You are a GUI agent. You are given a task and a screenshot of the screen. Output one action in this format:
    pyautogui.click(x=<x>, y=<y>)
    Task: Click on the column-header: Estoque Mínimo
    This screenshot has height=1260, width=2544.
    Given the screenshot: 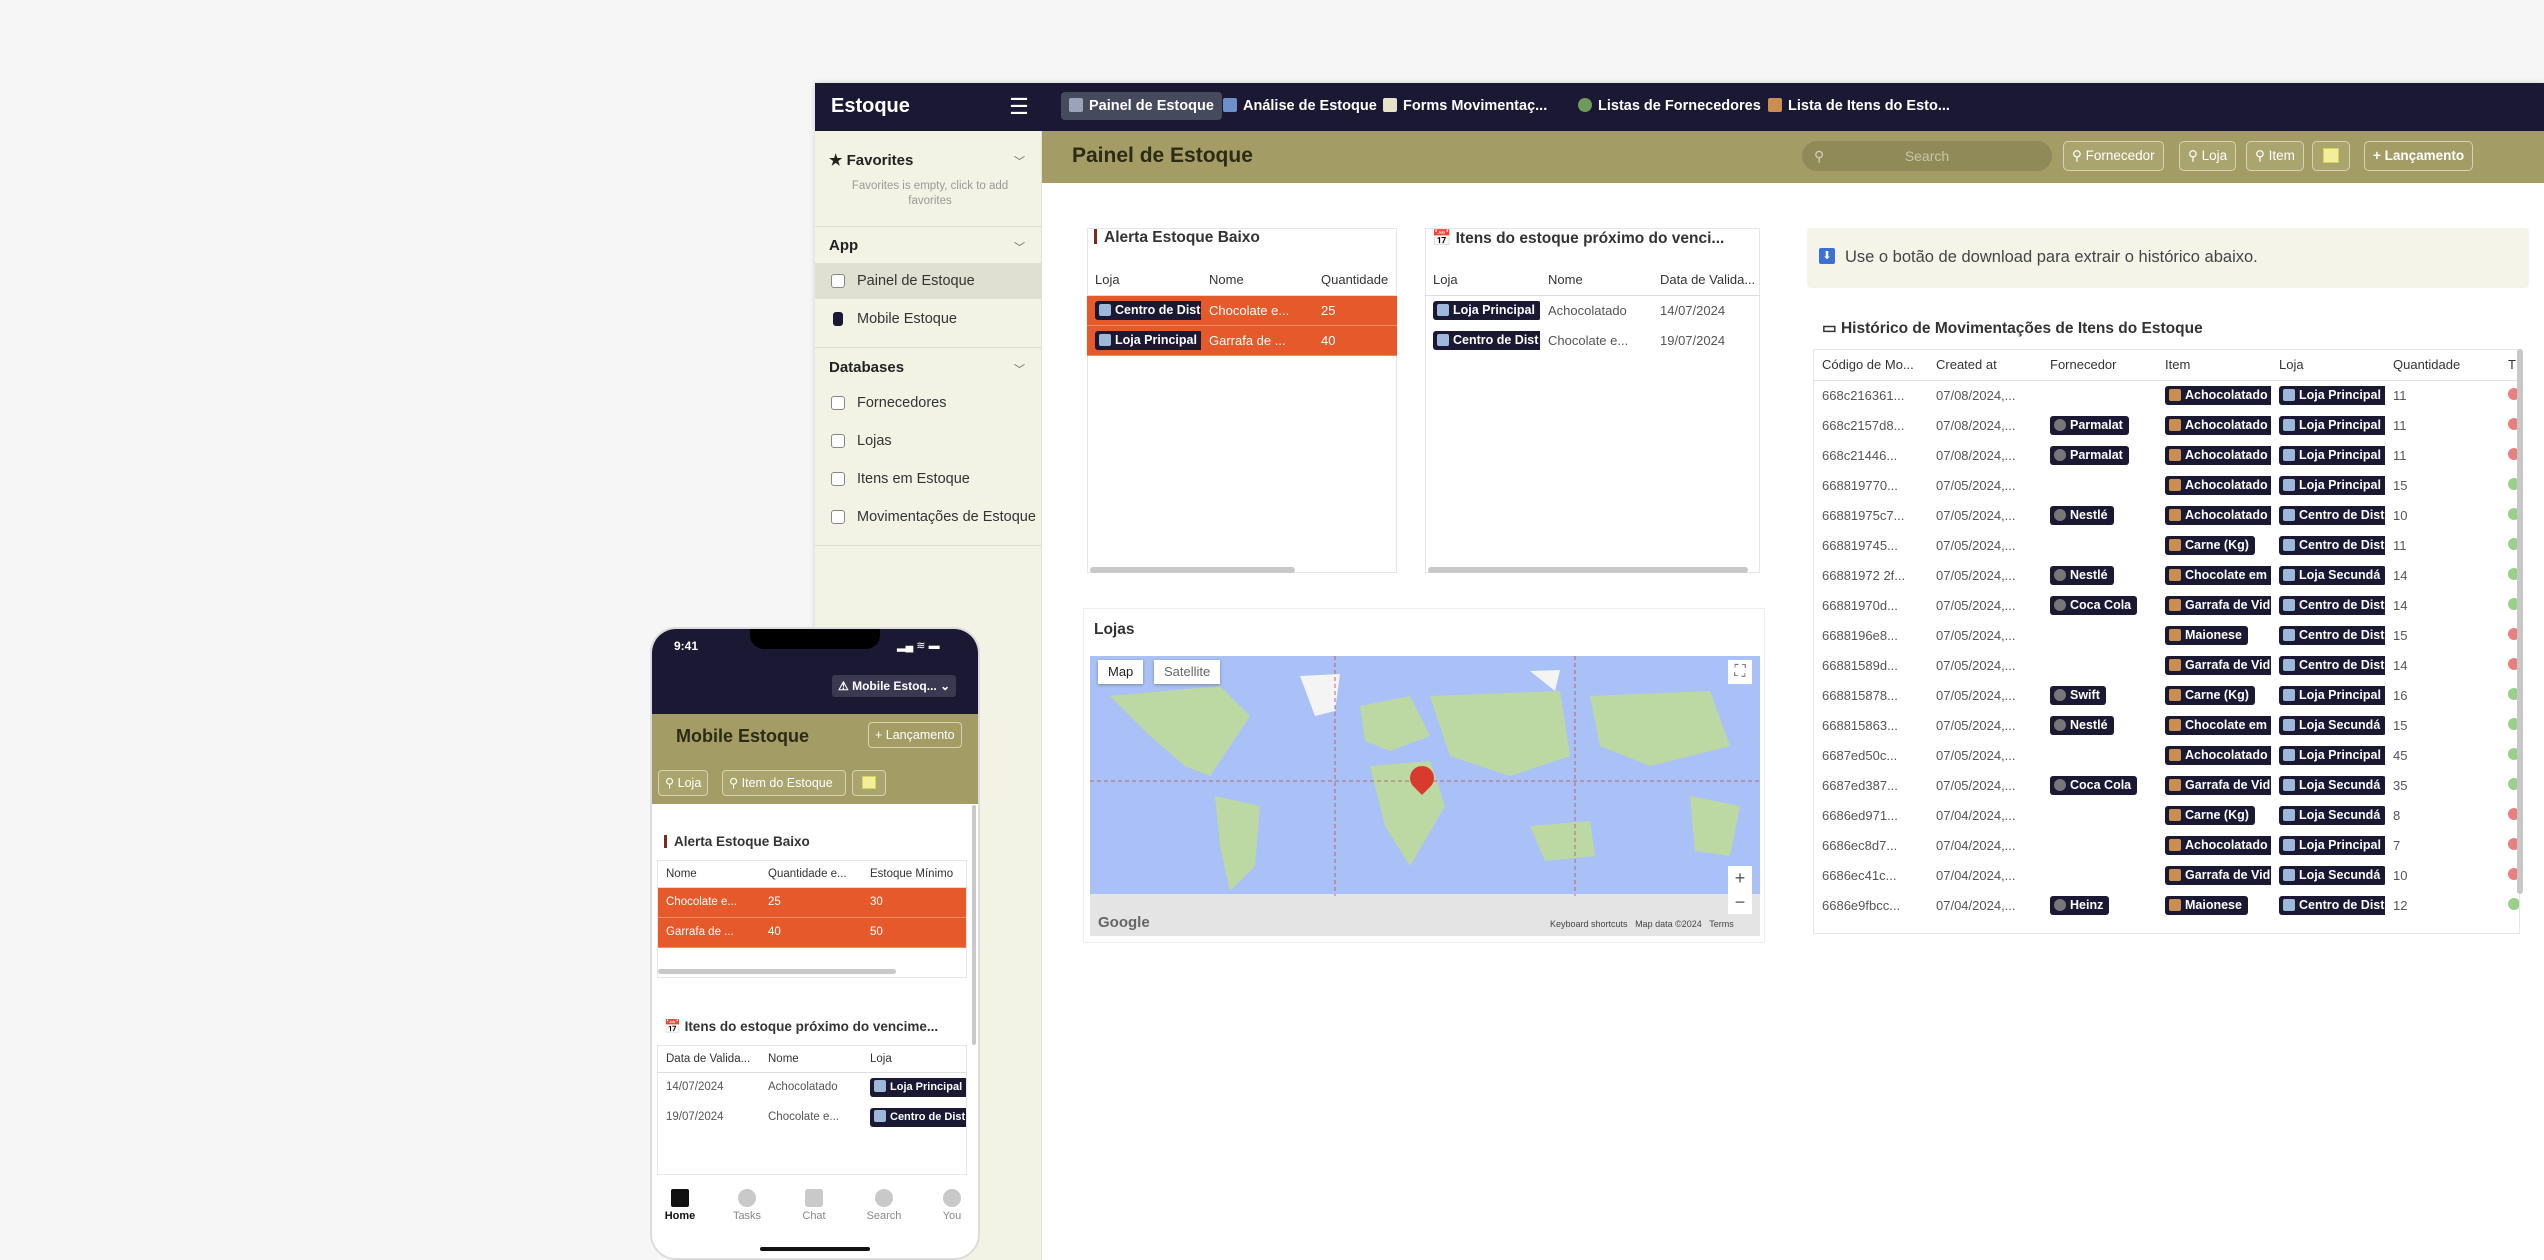 What is the action you would take?
    pyautogui.click(x=914, y=874)
    